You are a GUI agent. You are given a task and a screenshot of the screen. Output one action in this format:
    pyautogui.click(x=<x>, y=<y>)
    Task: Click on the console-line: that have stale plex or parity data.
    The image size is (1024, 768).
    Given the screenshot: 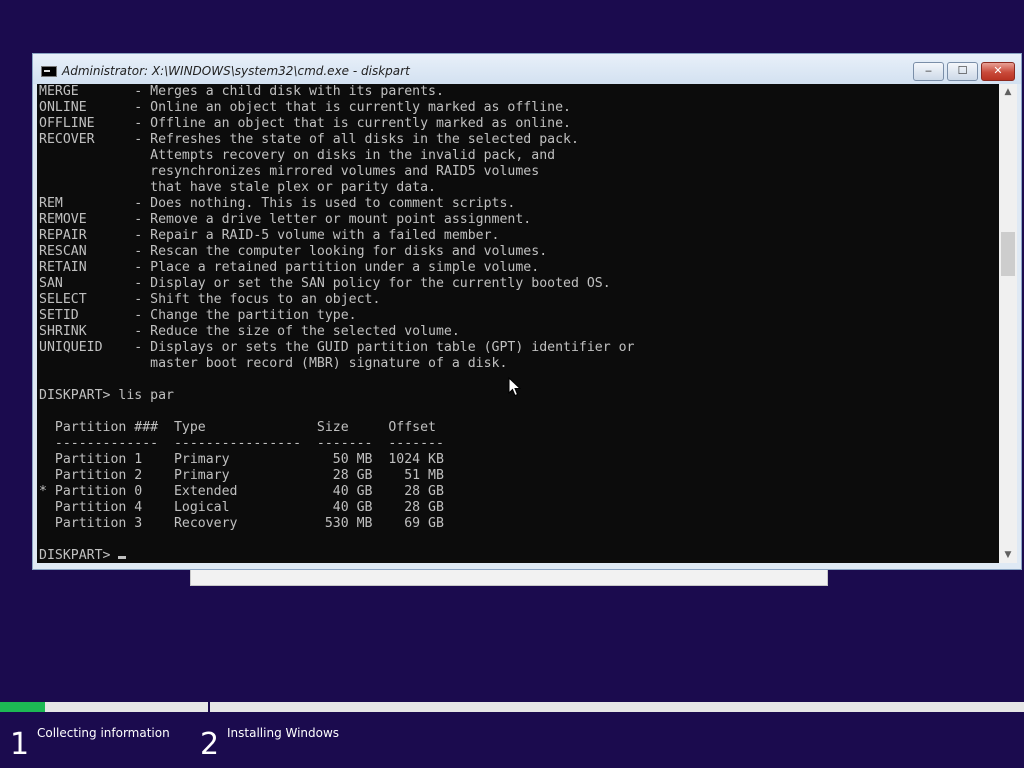 What is the action you would take?
    pyautogui.click(x=237, y=187)
    